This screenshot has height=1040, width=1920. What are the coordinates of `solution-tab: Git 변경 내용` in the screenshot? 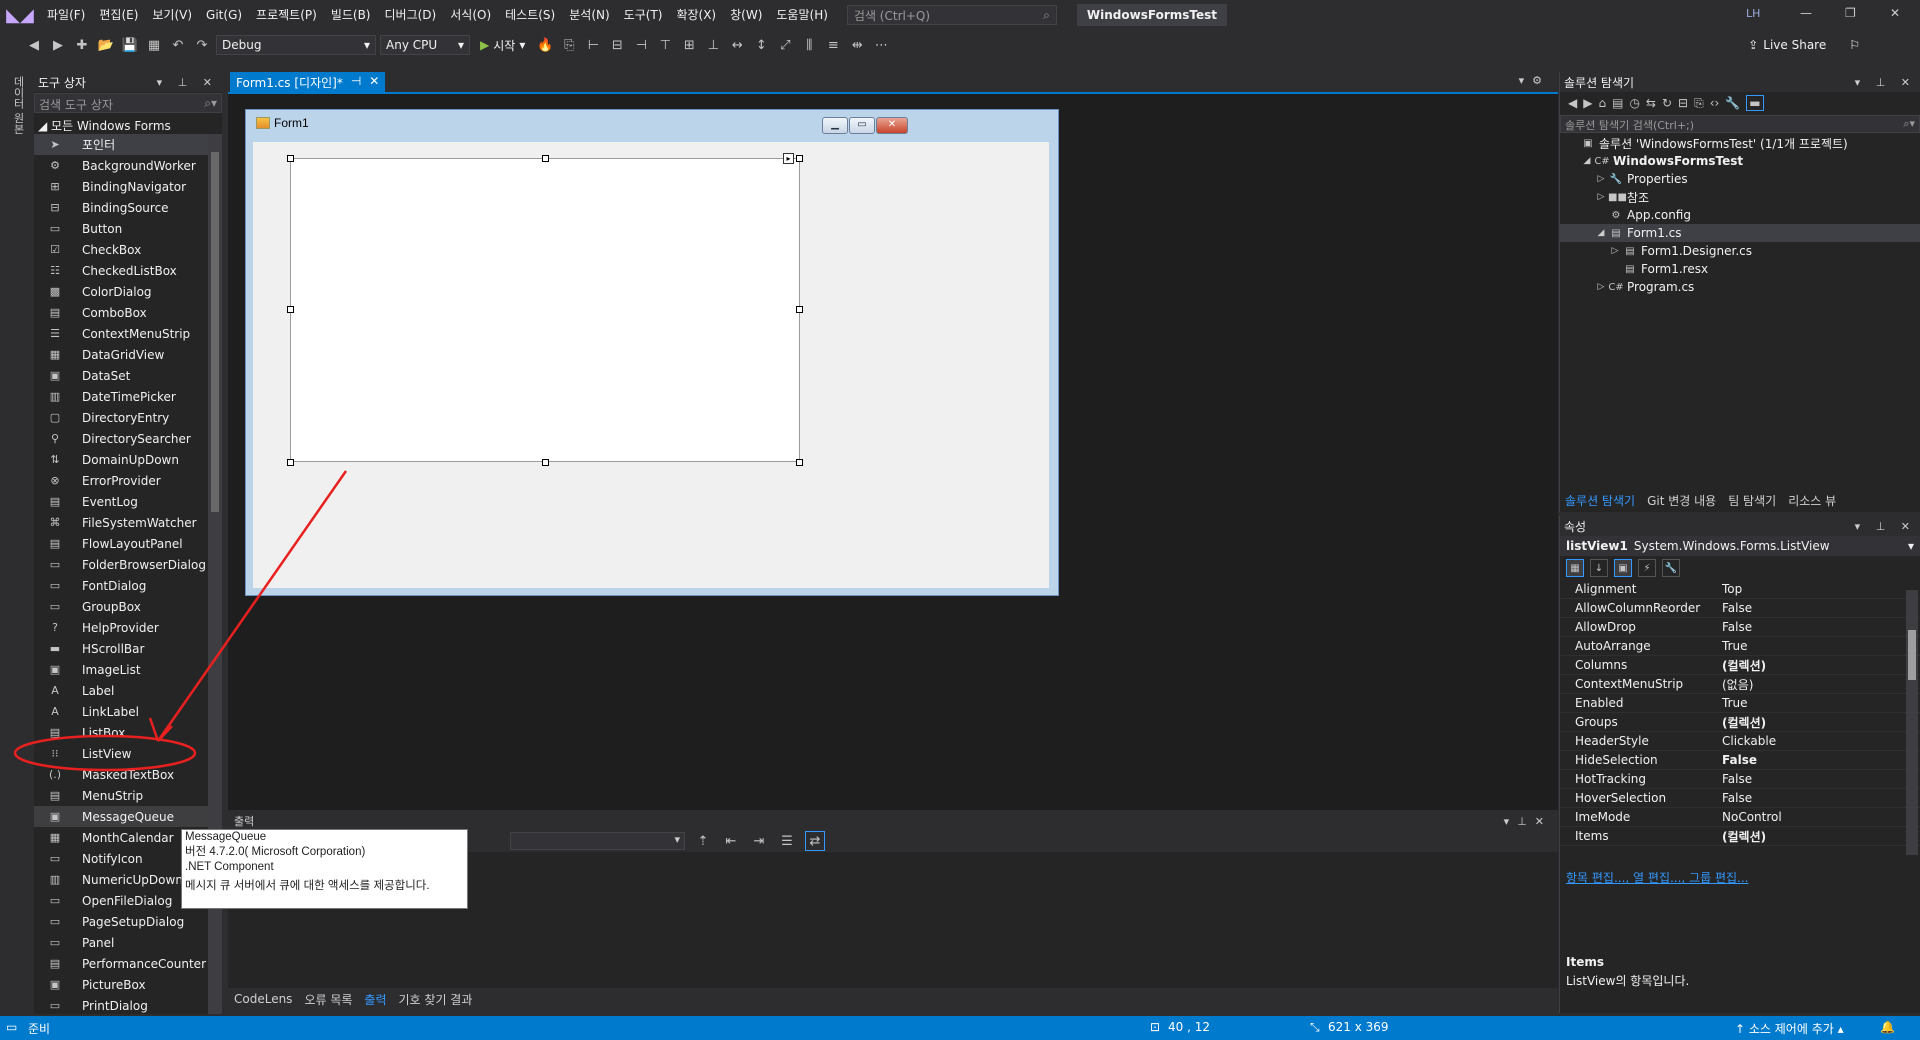 It's located at (1681, 500).